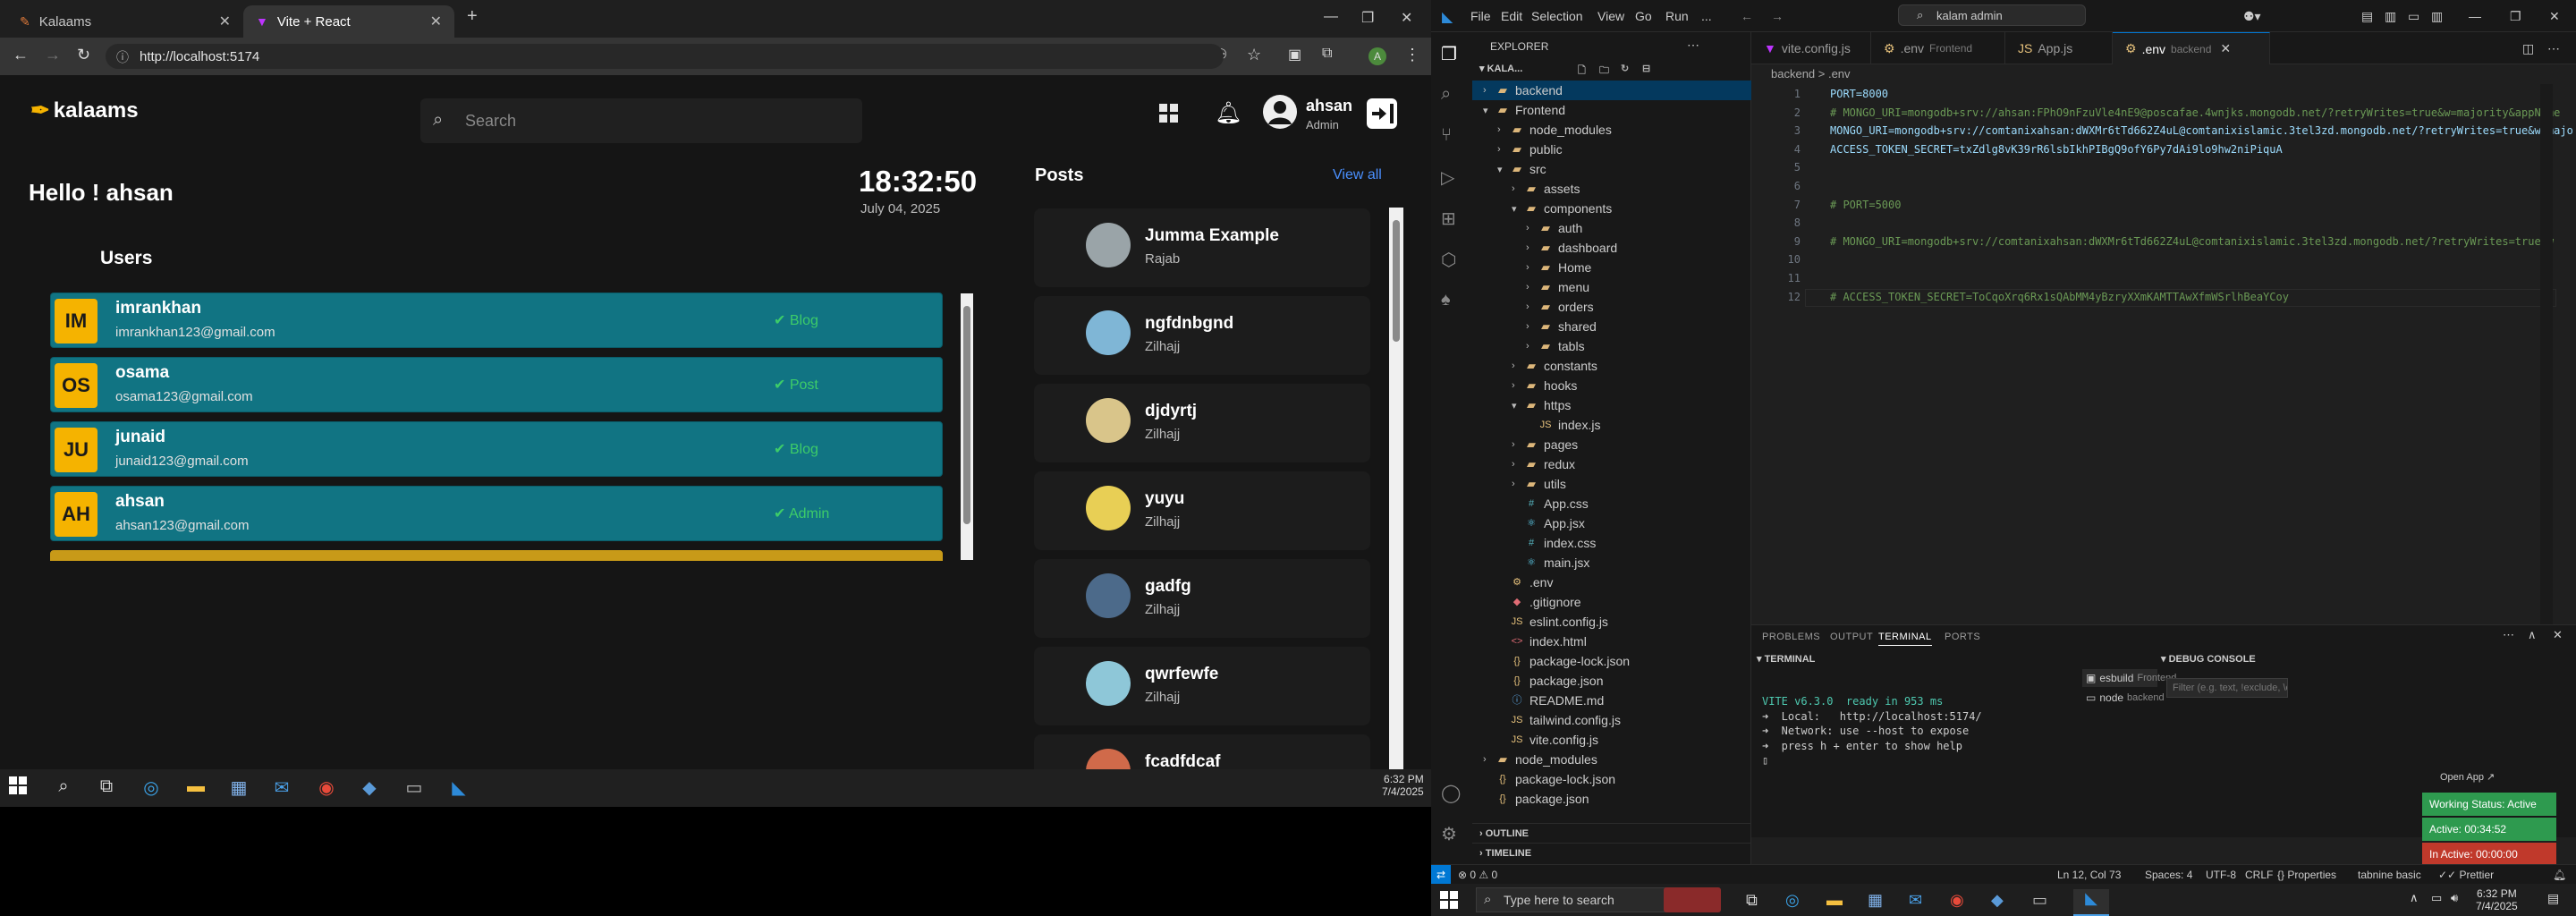 The image size is (2576, 916). Describe the element at coordinates (1611, 366) in the screenshot. I see `tree-folder: › ▰ constants` at that location.